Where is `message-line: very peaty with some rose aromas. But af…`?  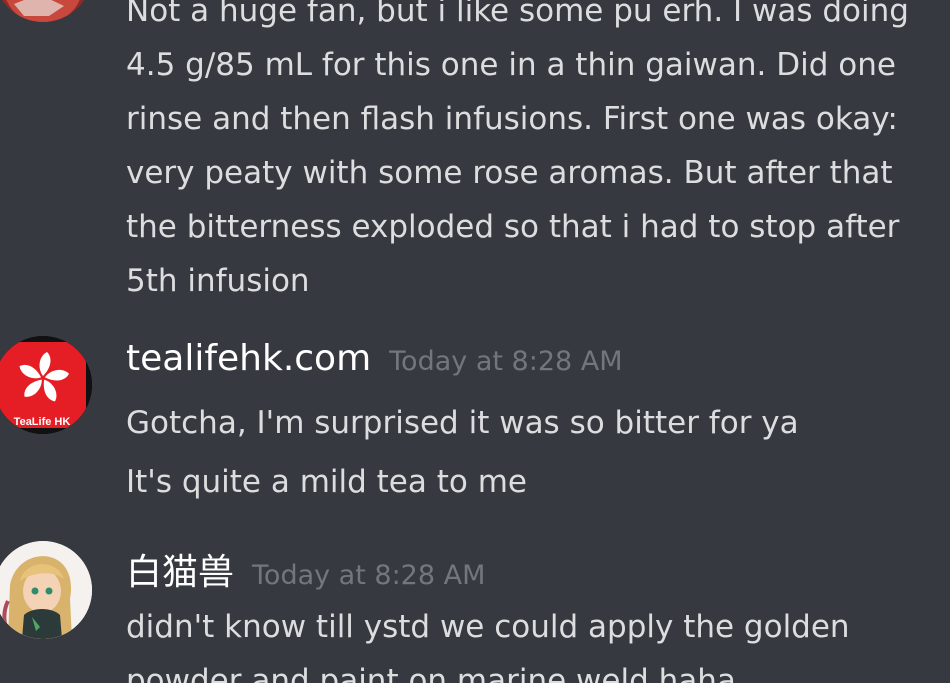 message-line: very peaty with some rose aromas. But af… is located at coordinates (509, 173).